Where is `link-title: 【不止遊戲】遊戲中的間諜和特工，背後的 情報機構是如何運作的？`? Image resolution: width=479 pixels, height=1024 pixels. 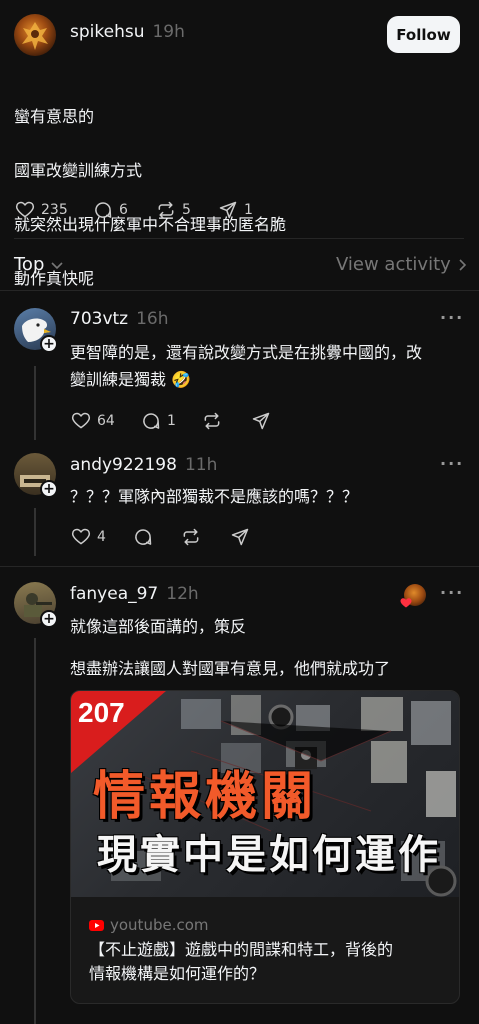 link-title: 【不止遊戲】遊戲中的間諜和特工，背後的 情報機構是如何運作的？ is located at coordinates (241, 961).